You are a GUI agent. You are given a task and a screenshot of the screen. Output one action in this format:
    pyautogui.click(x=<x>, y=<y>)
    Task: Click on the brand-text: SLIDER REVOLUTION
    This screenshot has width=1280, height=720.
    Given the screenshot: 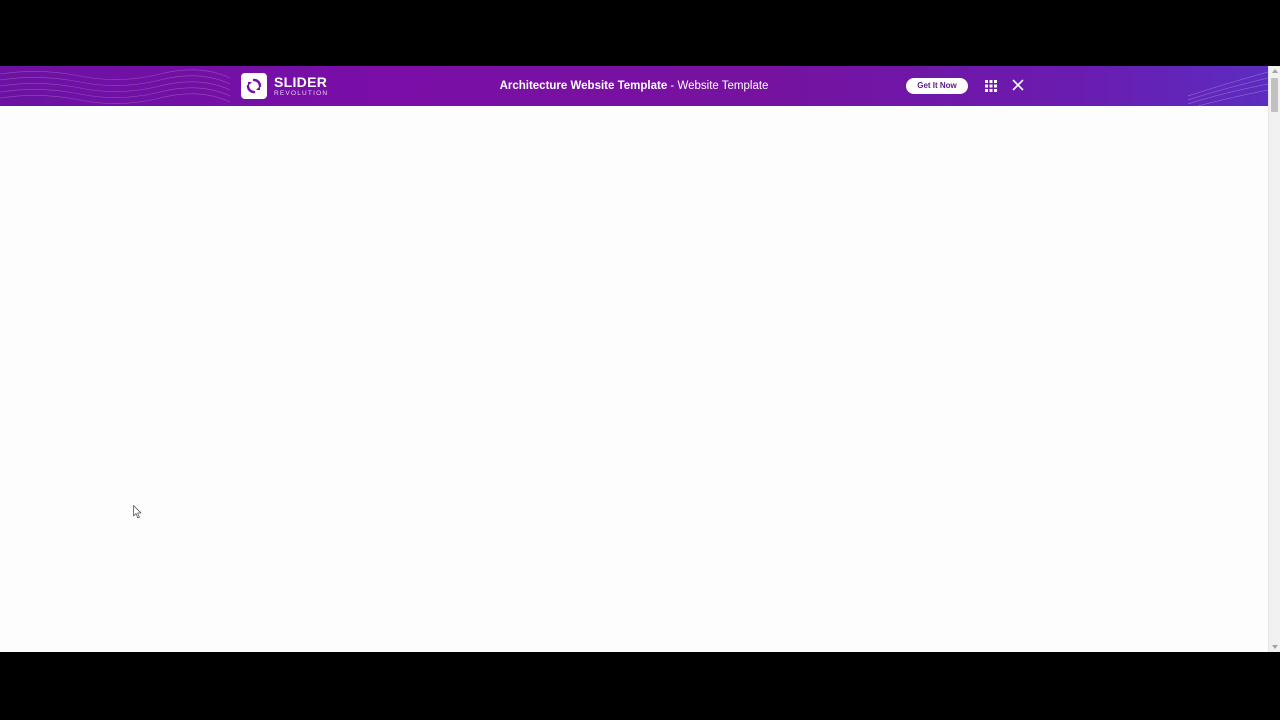 What is the action you would take?
    pyautogui.click(x=301, y=86)
    